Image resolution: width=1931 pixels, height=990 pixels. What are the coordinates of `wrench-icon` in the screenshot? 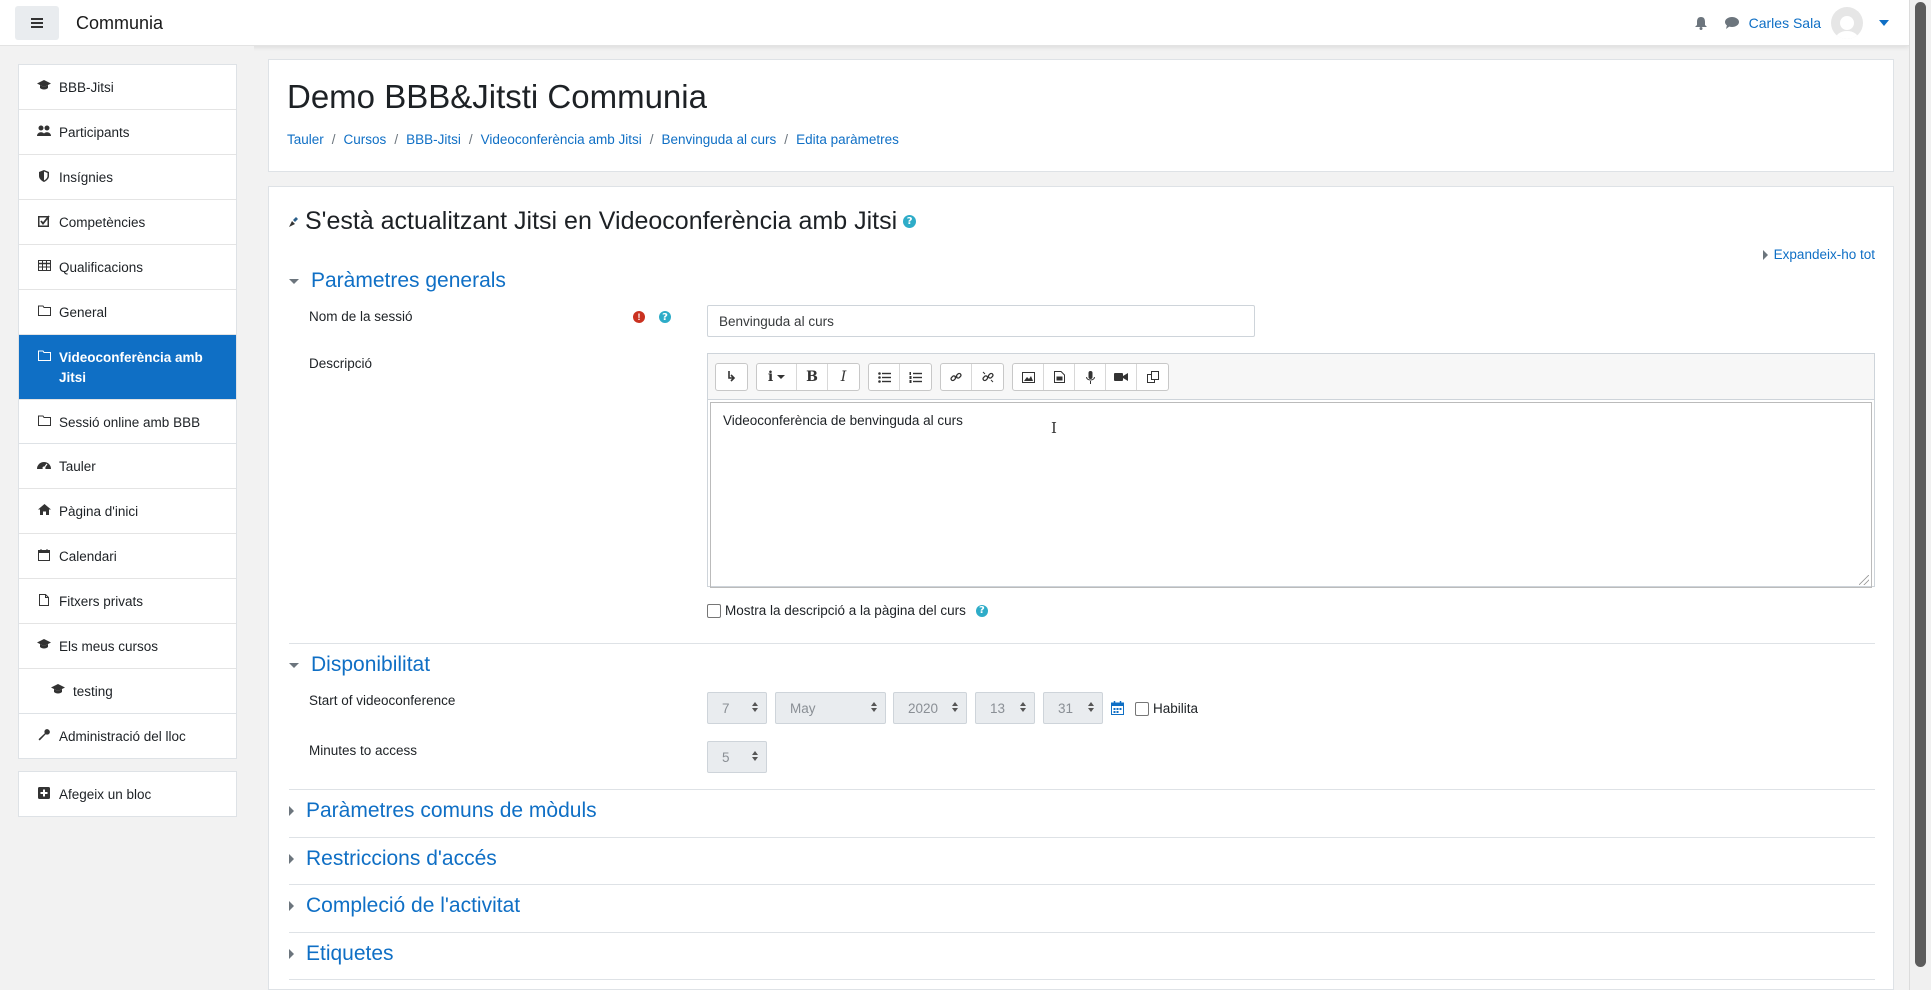 It's located at (44, 735).